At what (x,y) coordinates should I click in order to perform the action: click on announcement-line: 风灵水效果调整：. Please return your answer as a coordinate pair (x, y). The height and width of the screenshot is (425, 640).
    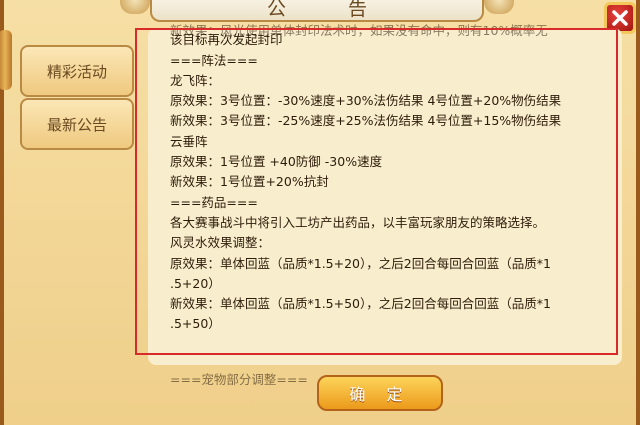
    Looking at the image, I should click on (220, 243).